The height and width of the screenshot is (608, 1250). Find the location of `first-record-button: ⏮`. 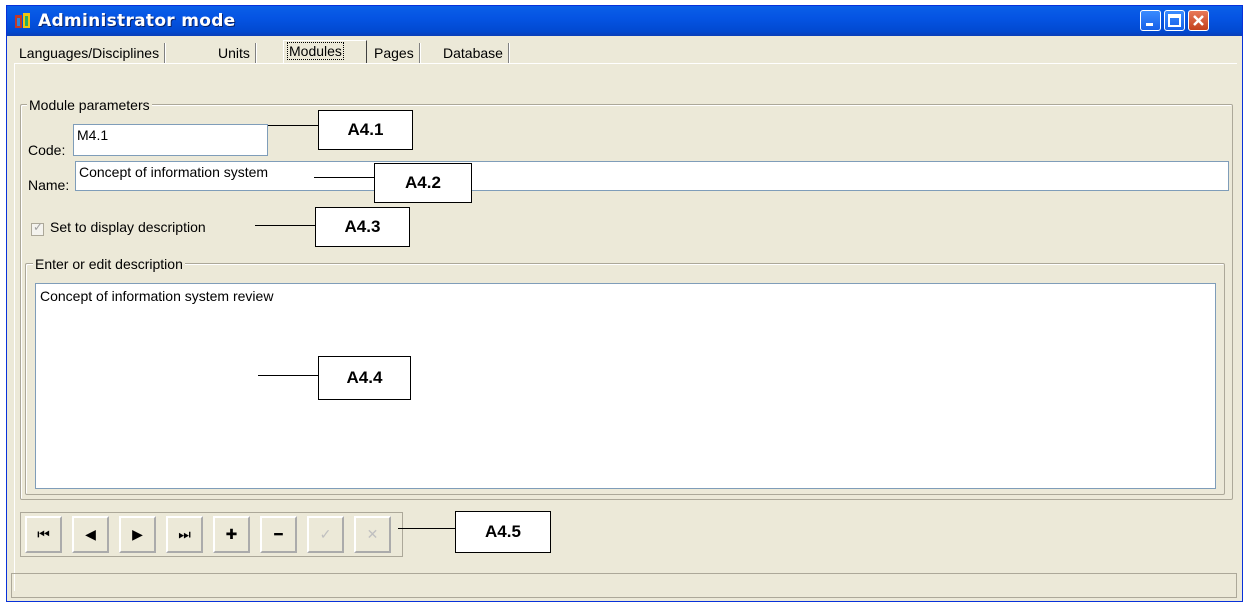

first-record-button: ⏮ is located at coordinates (43, 534).